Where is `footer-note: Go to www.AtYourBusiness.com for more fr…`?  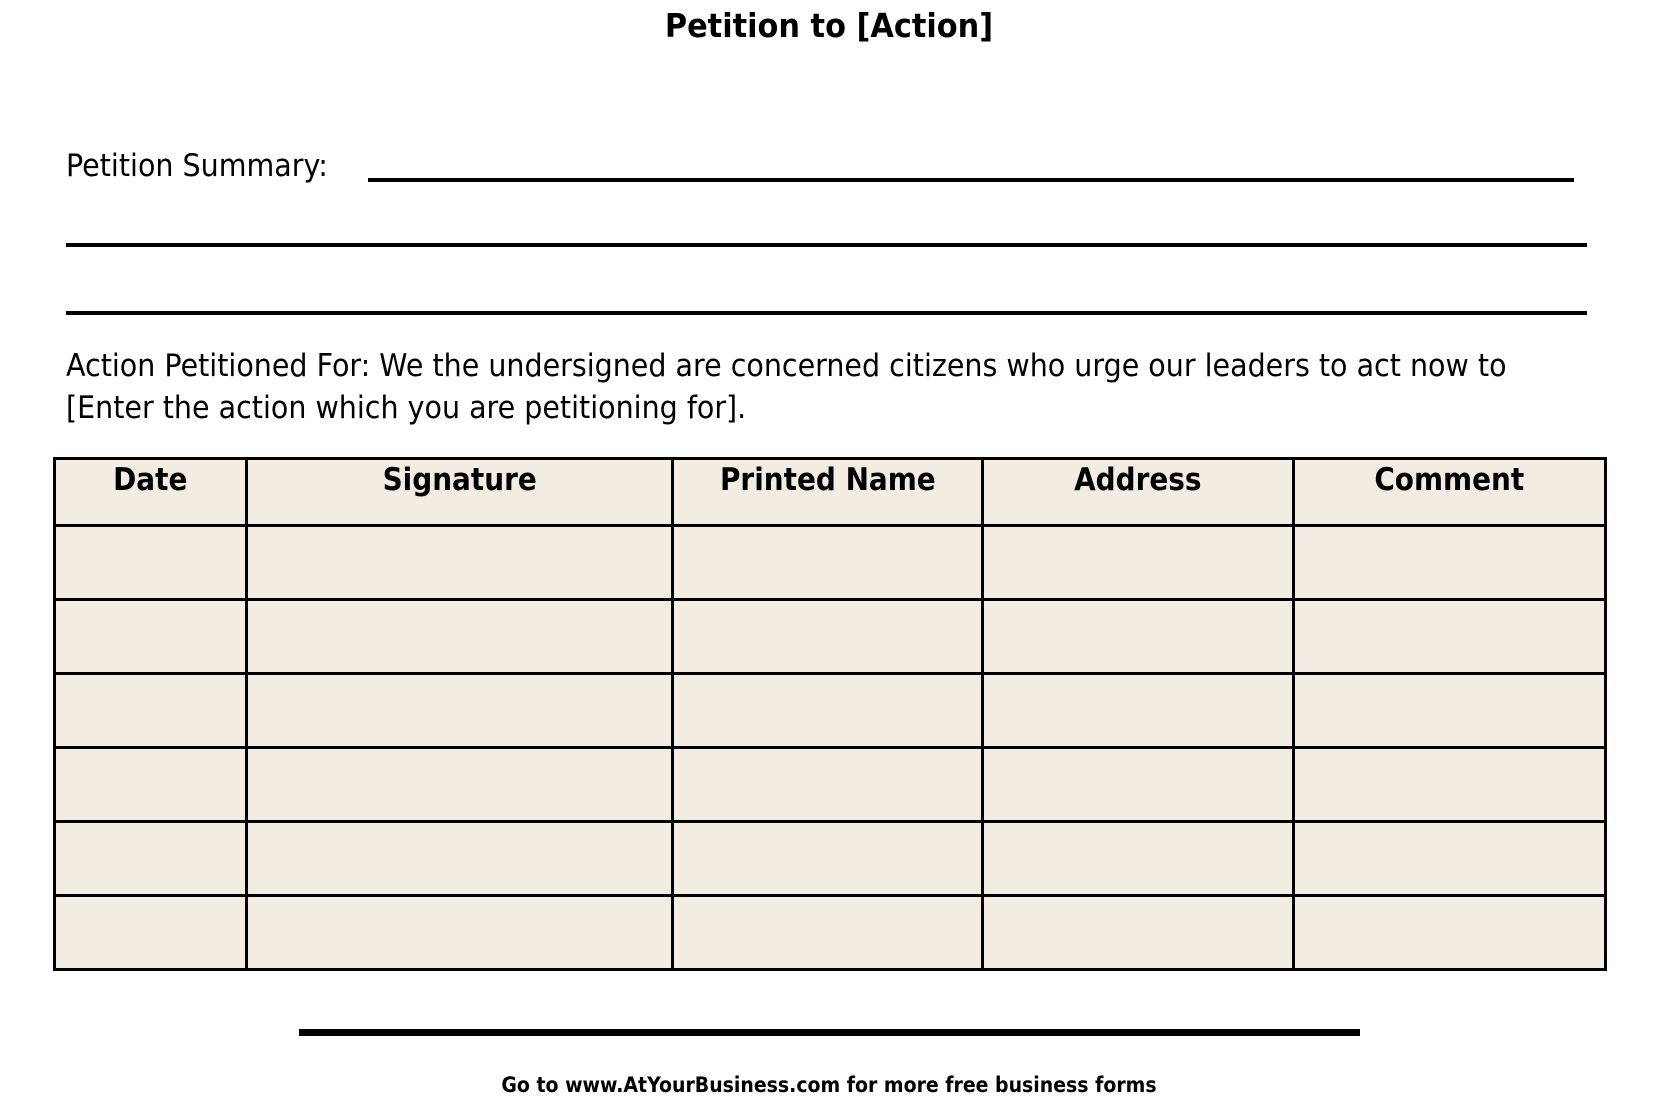
footer-note: Go to www.AtYourBusiness.com for more fr… is located at coordinates (829, 1085).